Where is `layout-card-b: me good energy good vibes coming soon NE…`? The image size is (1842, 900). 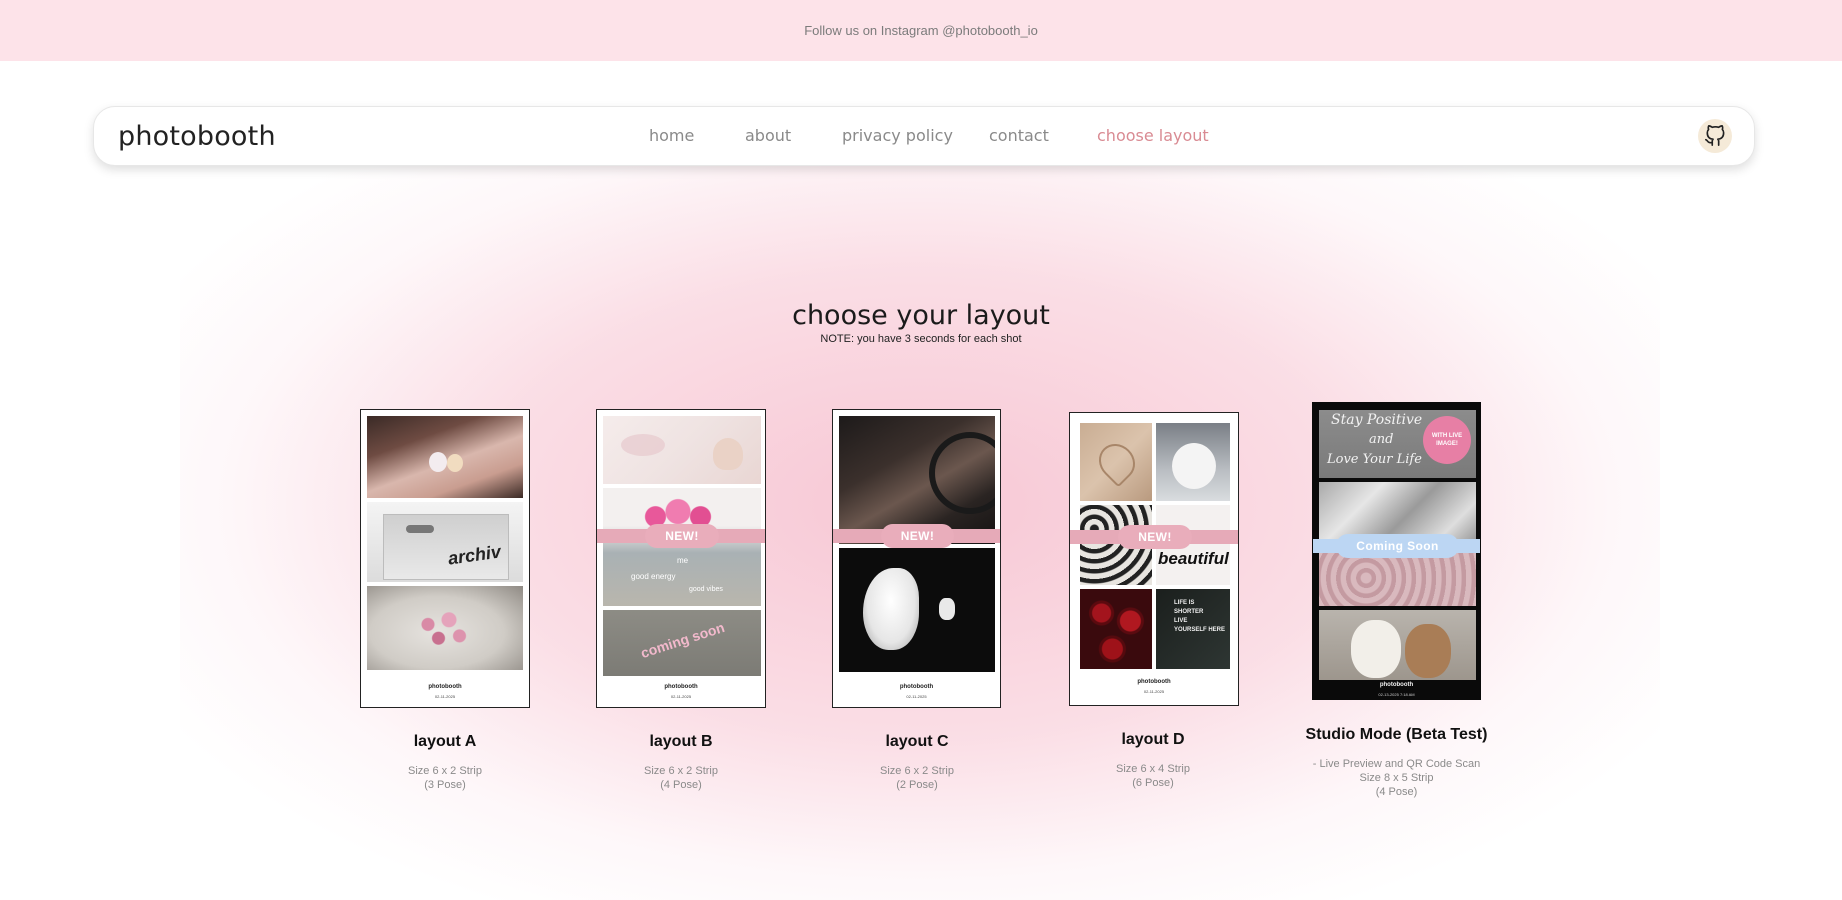
layout-card-b: me good energy good vibes coming soon NE… is located at coordinates (681, 608).